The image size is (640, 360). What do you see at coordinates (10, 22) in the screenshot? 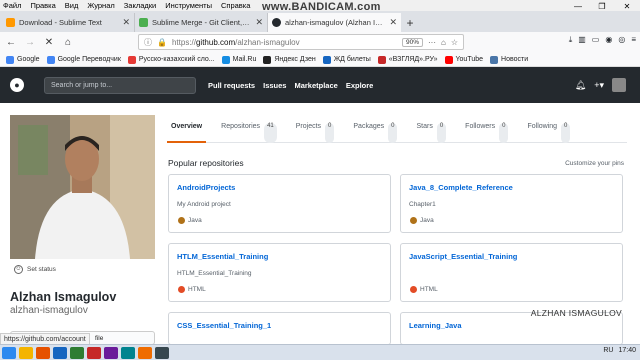
I see `sublime-favicon-icon` at bounding box center [10, 22].